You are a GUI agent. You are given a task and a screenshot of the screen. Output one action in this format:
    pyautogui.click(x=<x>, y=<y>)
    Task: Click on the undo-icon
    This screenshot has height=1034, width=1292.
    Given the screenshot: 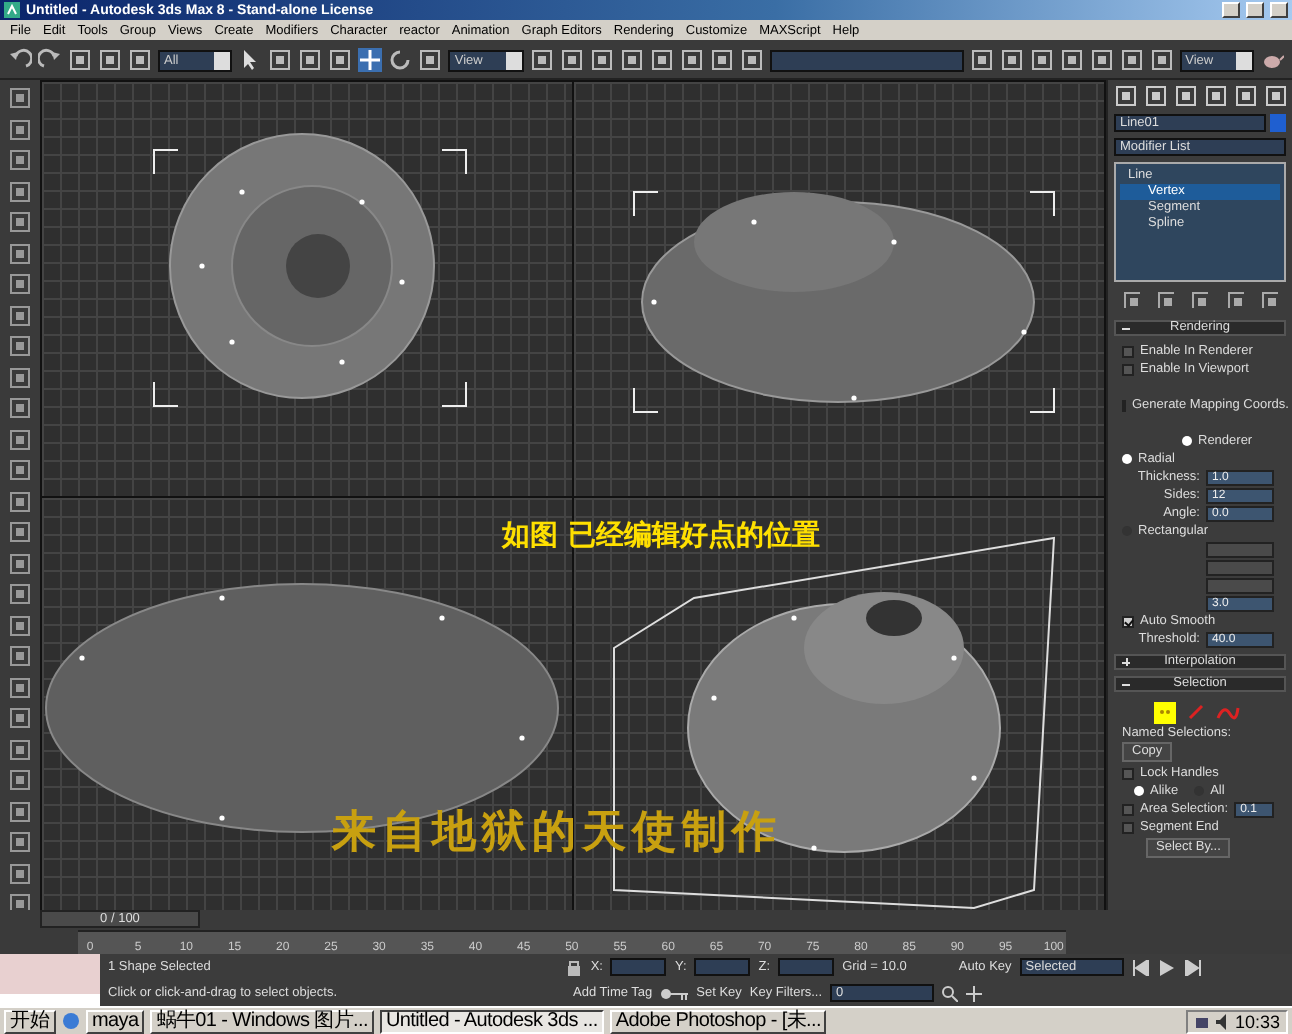 What is the action you would take?
    pyautogui.click(x=20, y=60)
    